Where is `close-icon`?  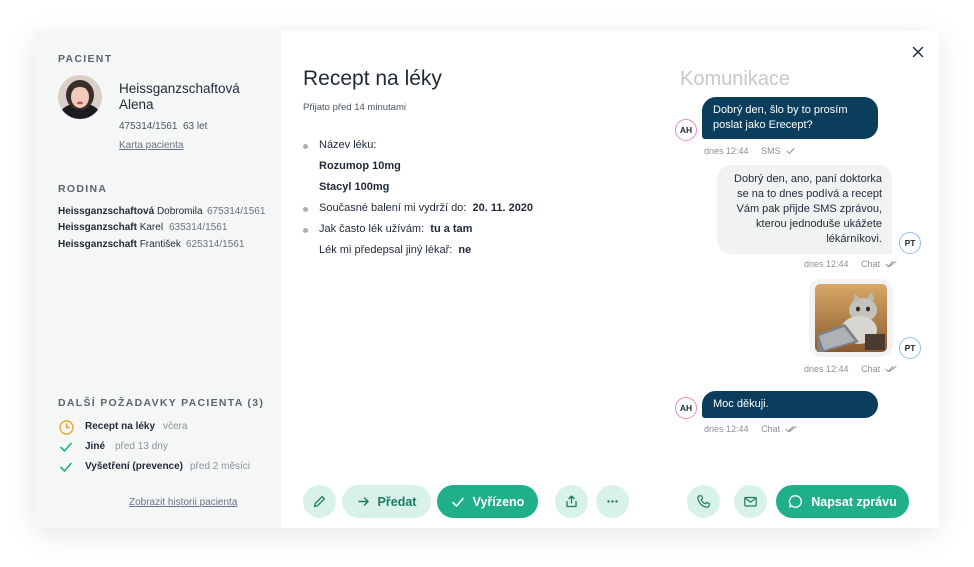 close-icon is located at coordinates (918, 52).